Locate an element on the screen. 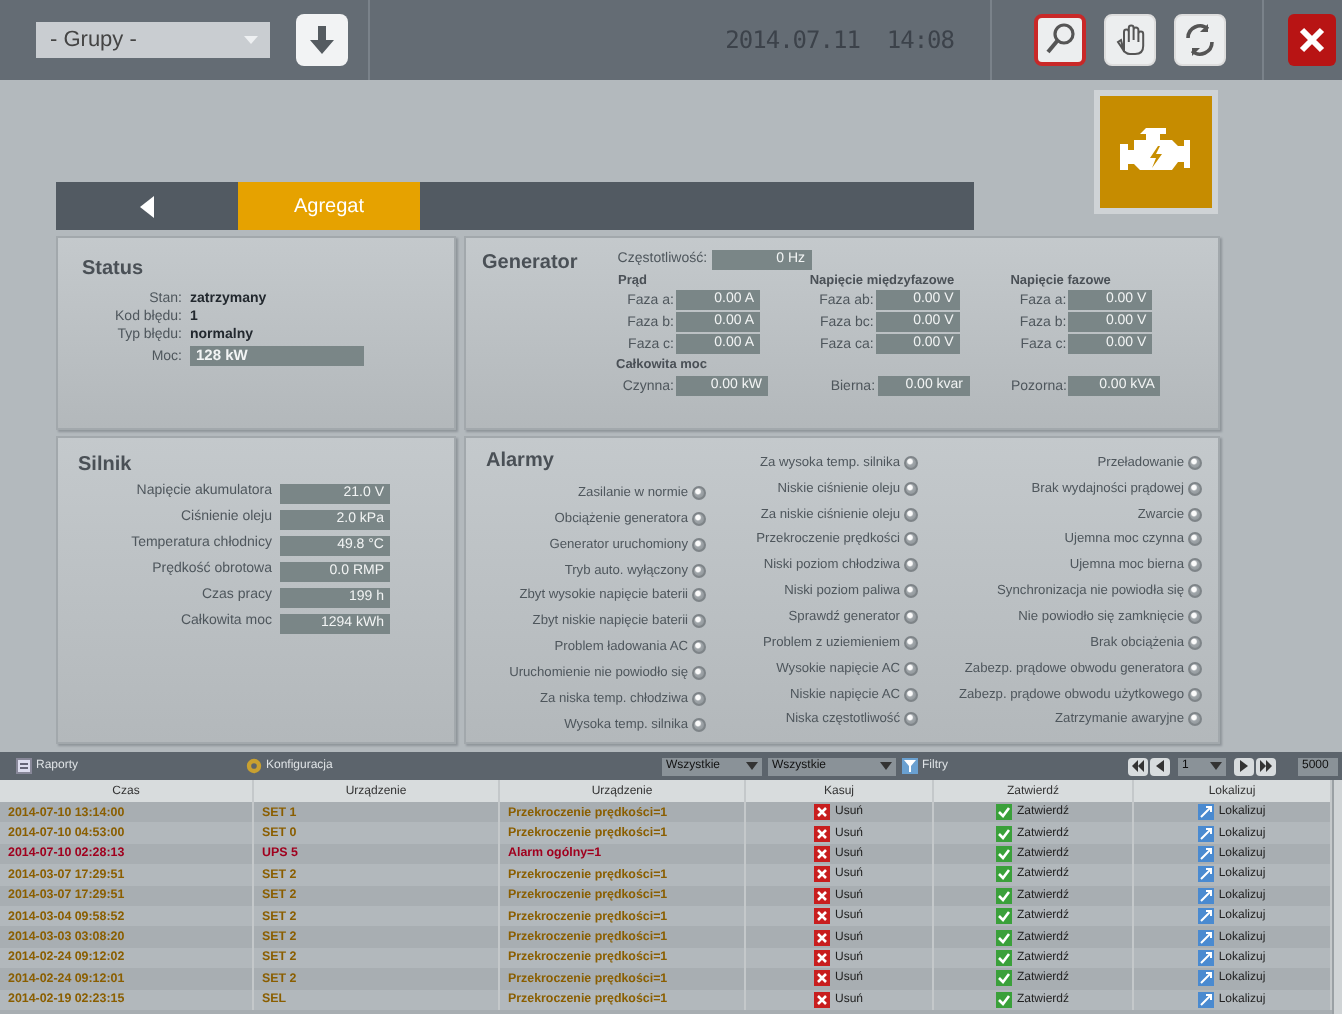 The height and width of the screenshot is (1014, 1342). last-page-button is located at coordinates (1266, 766).